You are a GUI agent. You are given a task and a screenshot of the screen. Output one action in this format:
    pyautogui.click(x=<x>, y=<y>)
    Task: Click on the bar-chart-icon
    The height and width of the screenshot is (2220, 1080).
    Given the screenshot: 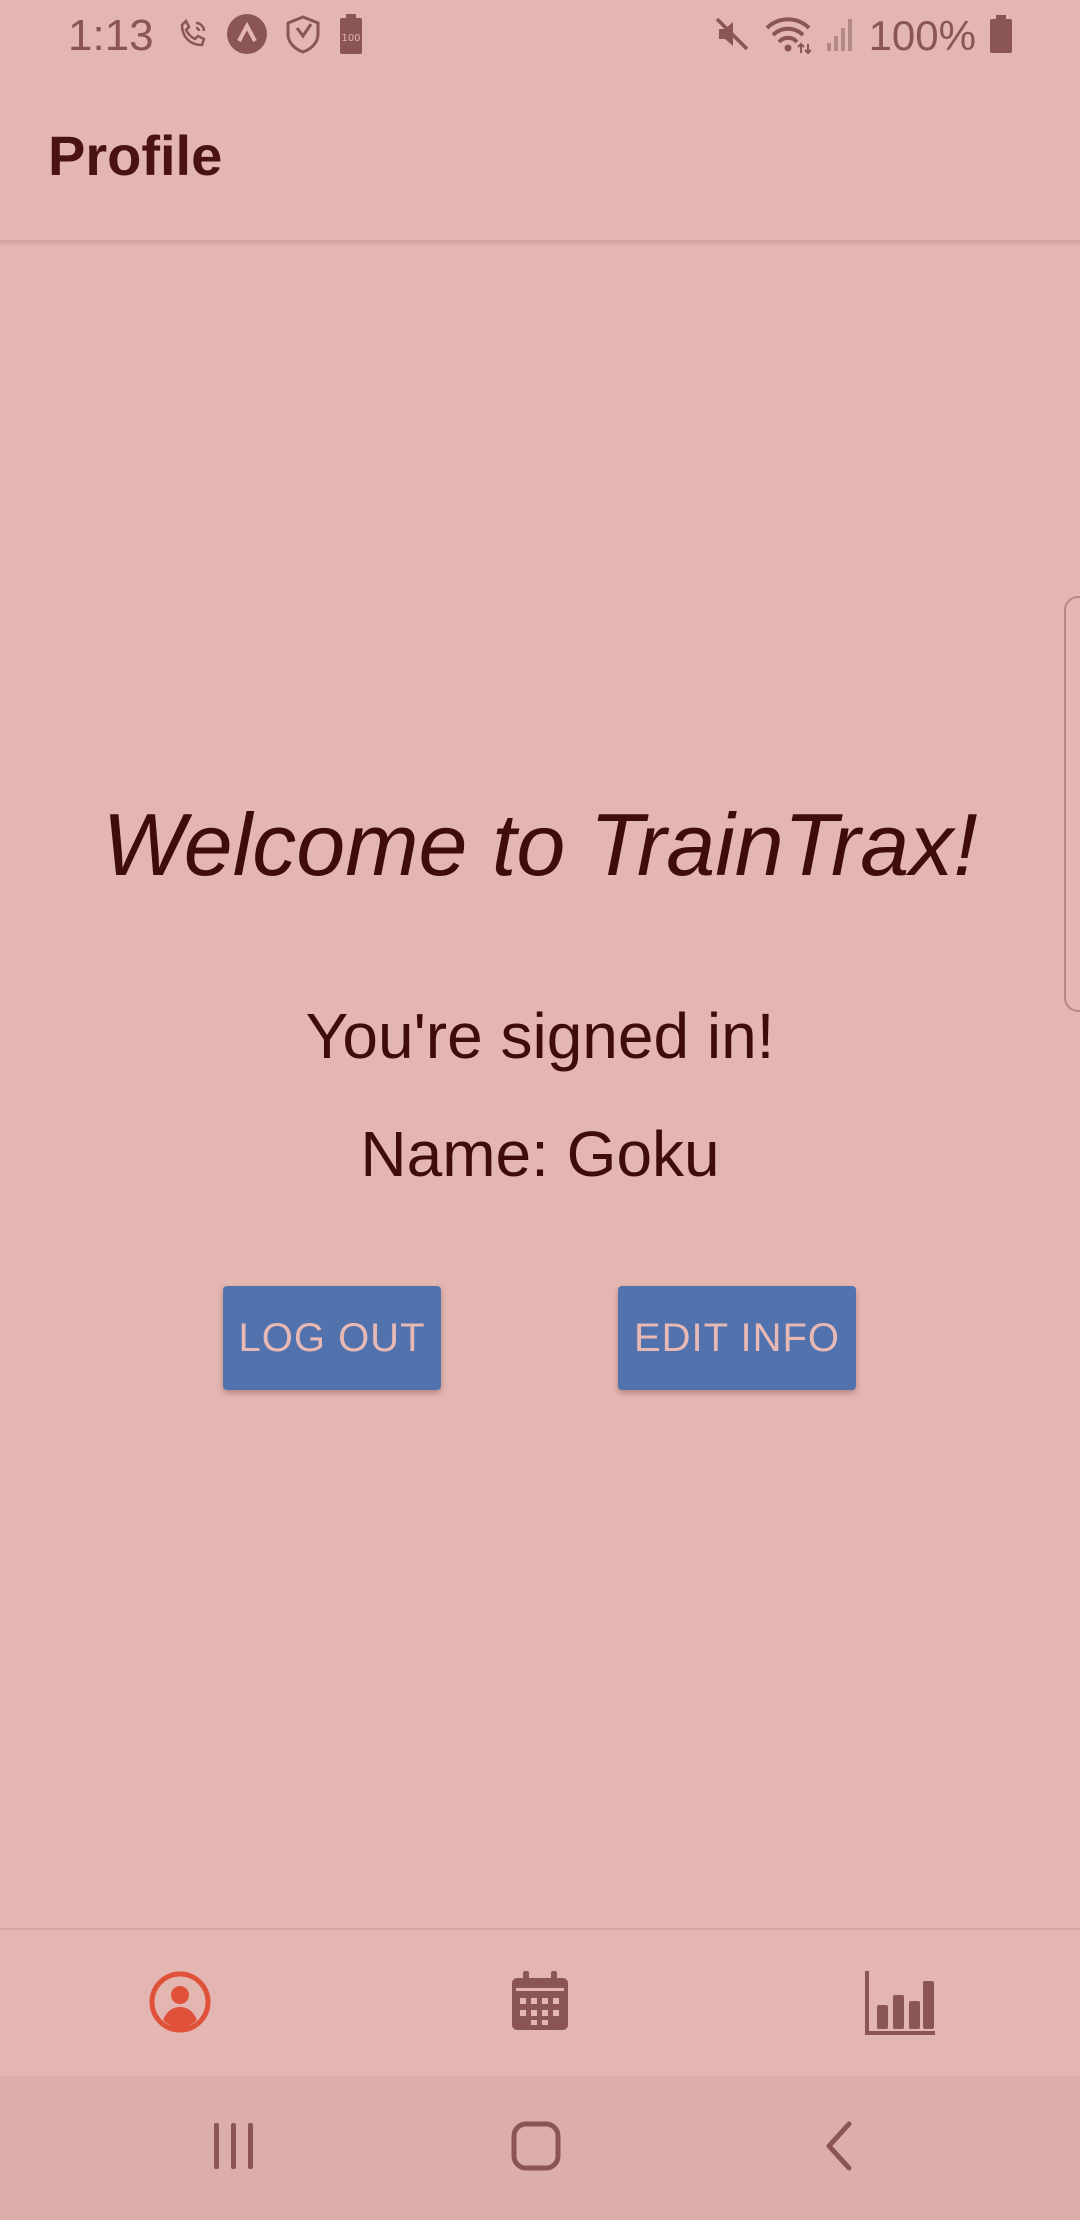 What is the action you would take?
    pyautogui.click(x=900, y=2004)
    